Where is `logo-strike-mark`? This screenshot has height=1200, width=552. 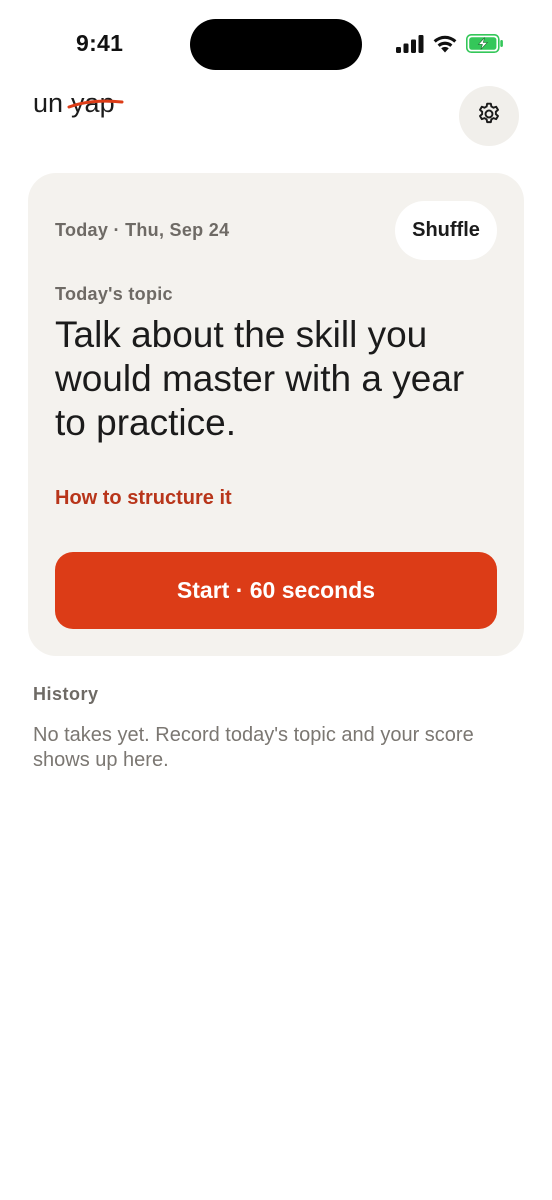
logo-strike-mark is located at coordinates (95, 104).